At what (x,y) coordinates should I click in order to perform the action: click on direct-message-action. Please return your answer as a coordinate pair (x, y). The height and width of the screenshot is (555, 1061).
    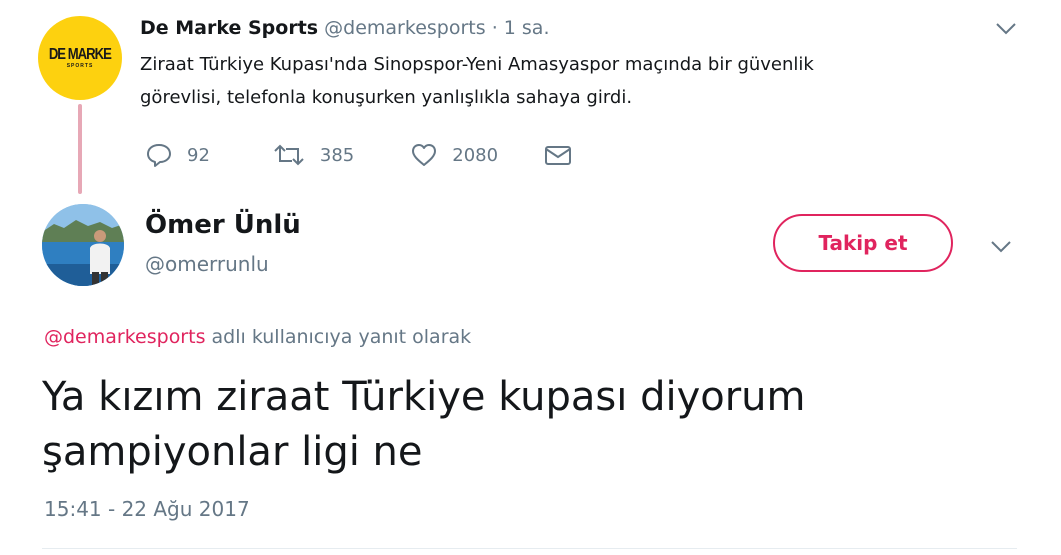
    Looking at the image, I should click on (558, 155).